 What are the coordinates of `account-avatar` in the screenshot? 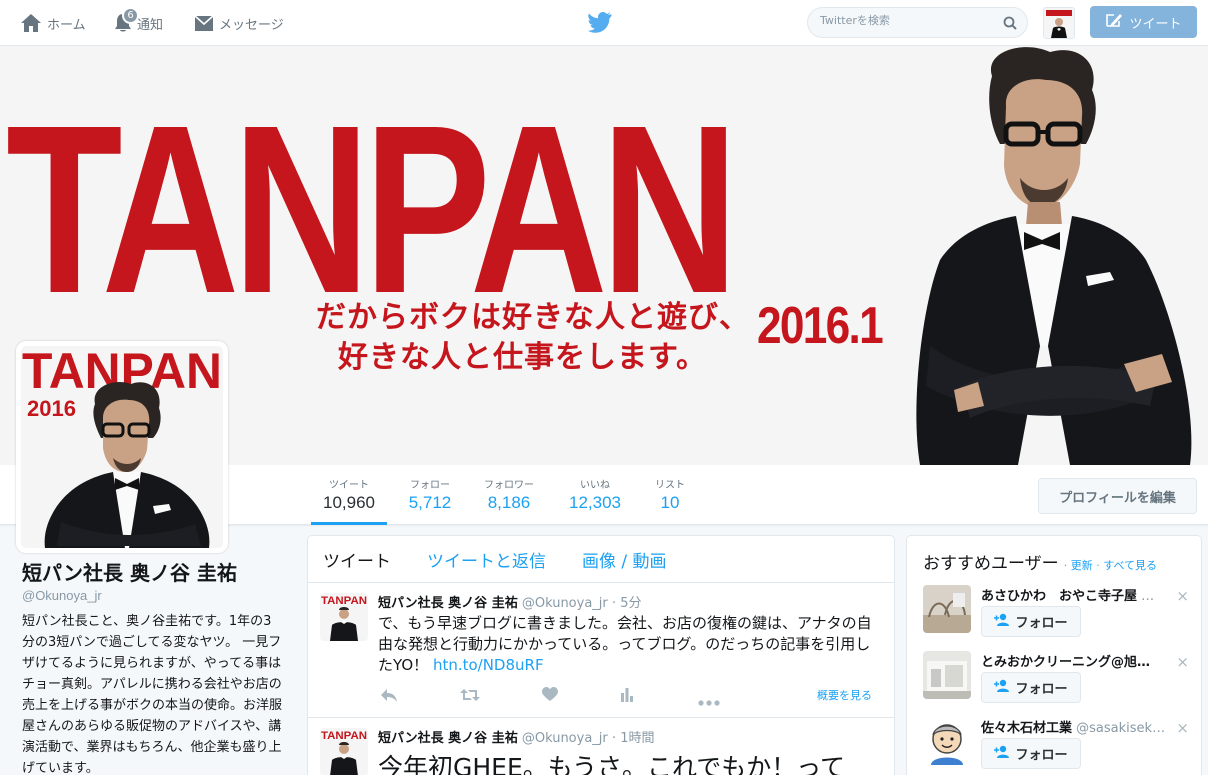 It's located at (1059, 23).